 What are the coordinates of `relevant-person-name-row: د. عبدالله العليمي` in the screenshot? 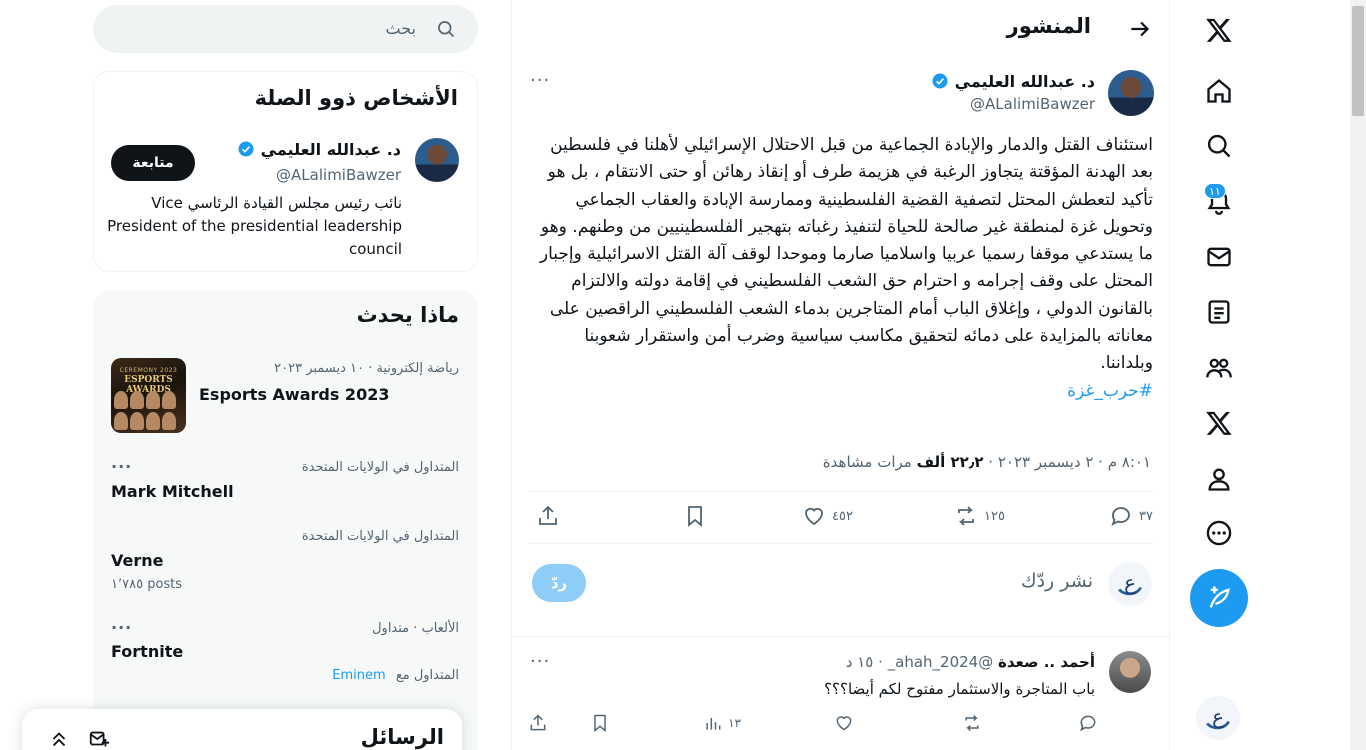 It's located at (317, 149).